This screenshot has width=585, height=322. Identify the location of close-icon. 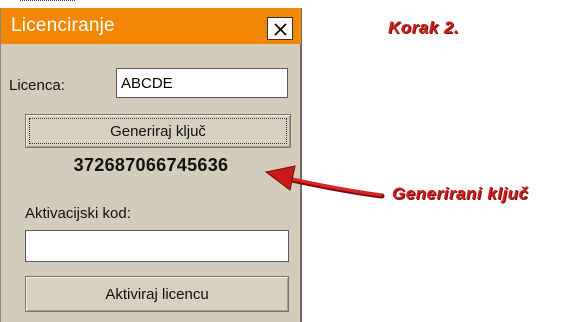
(280, 29).